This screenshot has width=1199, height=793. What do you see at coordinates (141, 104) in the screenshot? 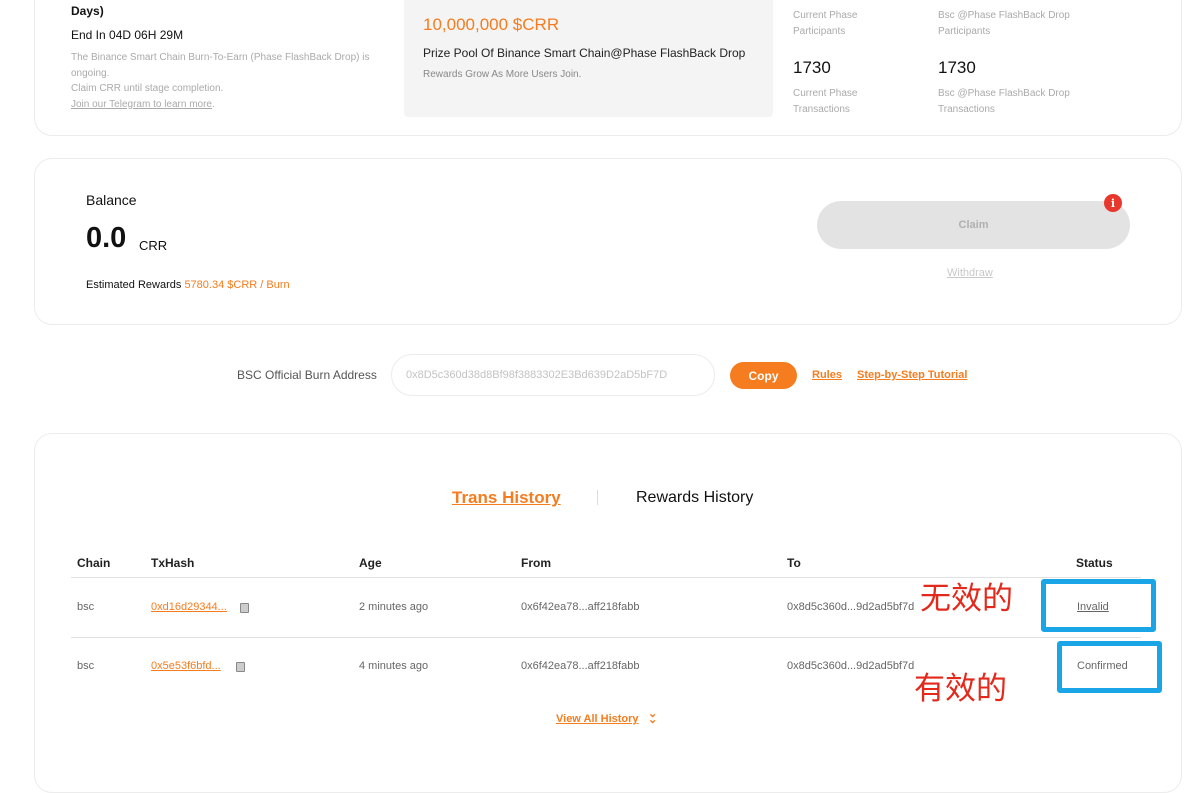
I see `telegram-link: Join our Telegram to learn more` at bounding box center [141, 104].